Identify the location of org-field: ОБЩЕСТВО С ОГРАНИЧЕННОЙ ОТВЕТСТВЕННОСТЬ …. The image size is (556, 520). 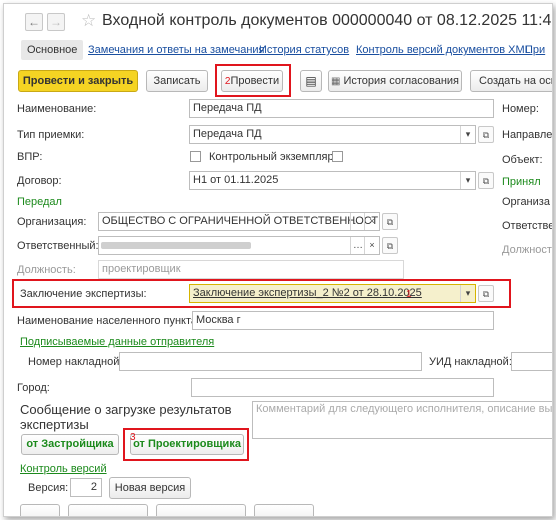
(239, 221).